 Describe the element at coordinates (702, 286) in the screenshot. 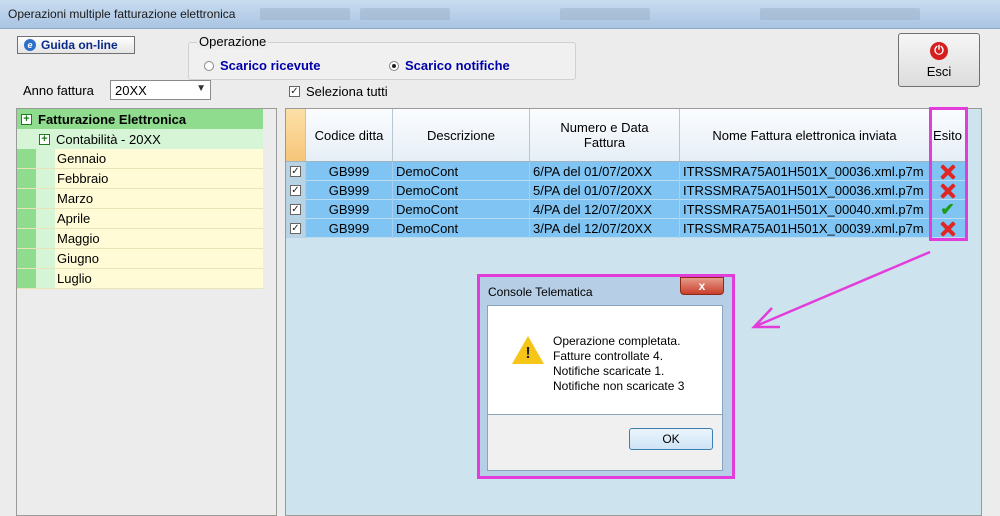

I see `close-button: x` at that location.